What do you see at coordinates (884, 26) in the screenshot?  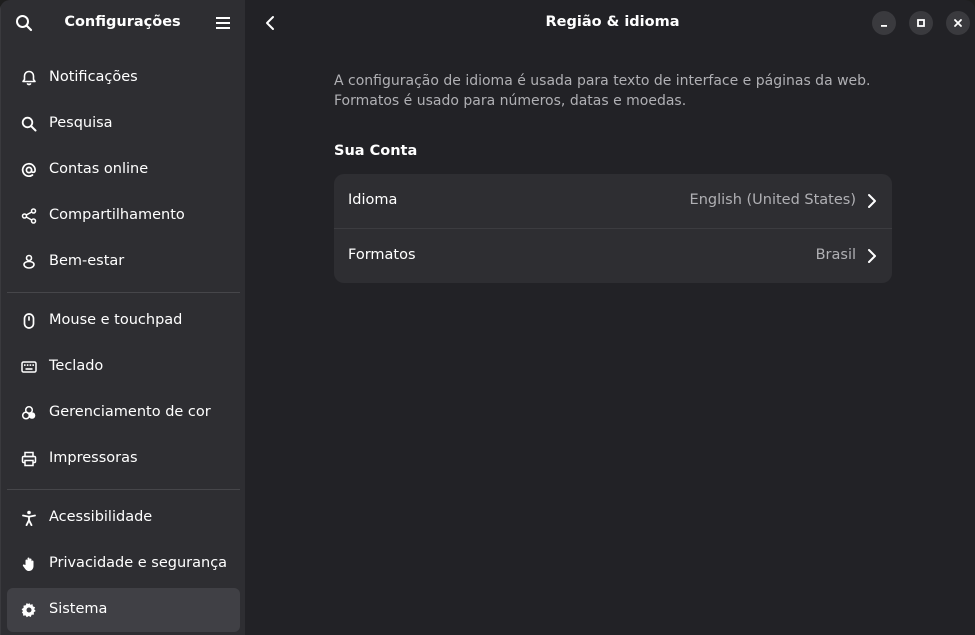 I see `minimize-icon` at bounding box center [884, 26].